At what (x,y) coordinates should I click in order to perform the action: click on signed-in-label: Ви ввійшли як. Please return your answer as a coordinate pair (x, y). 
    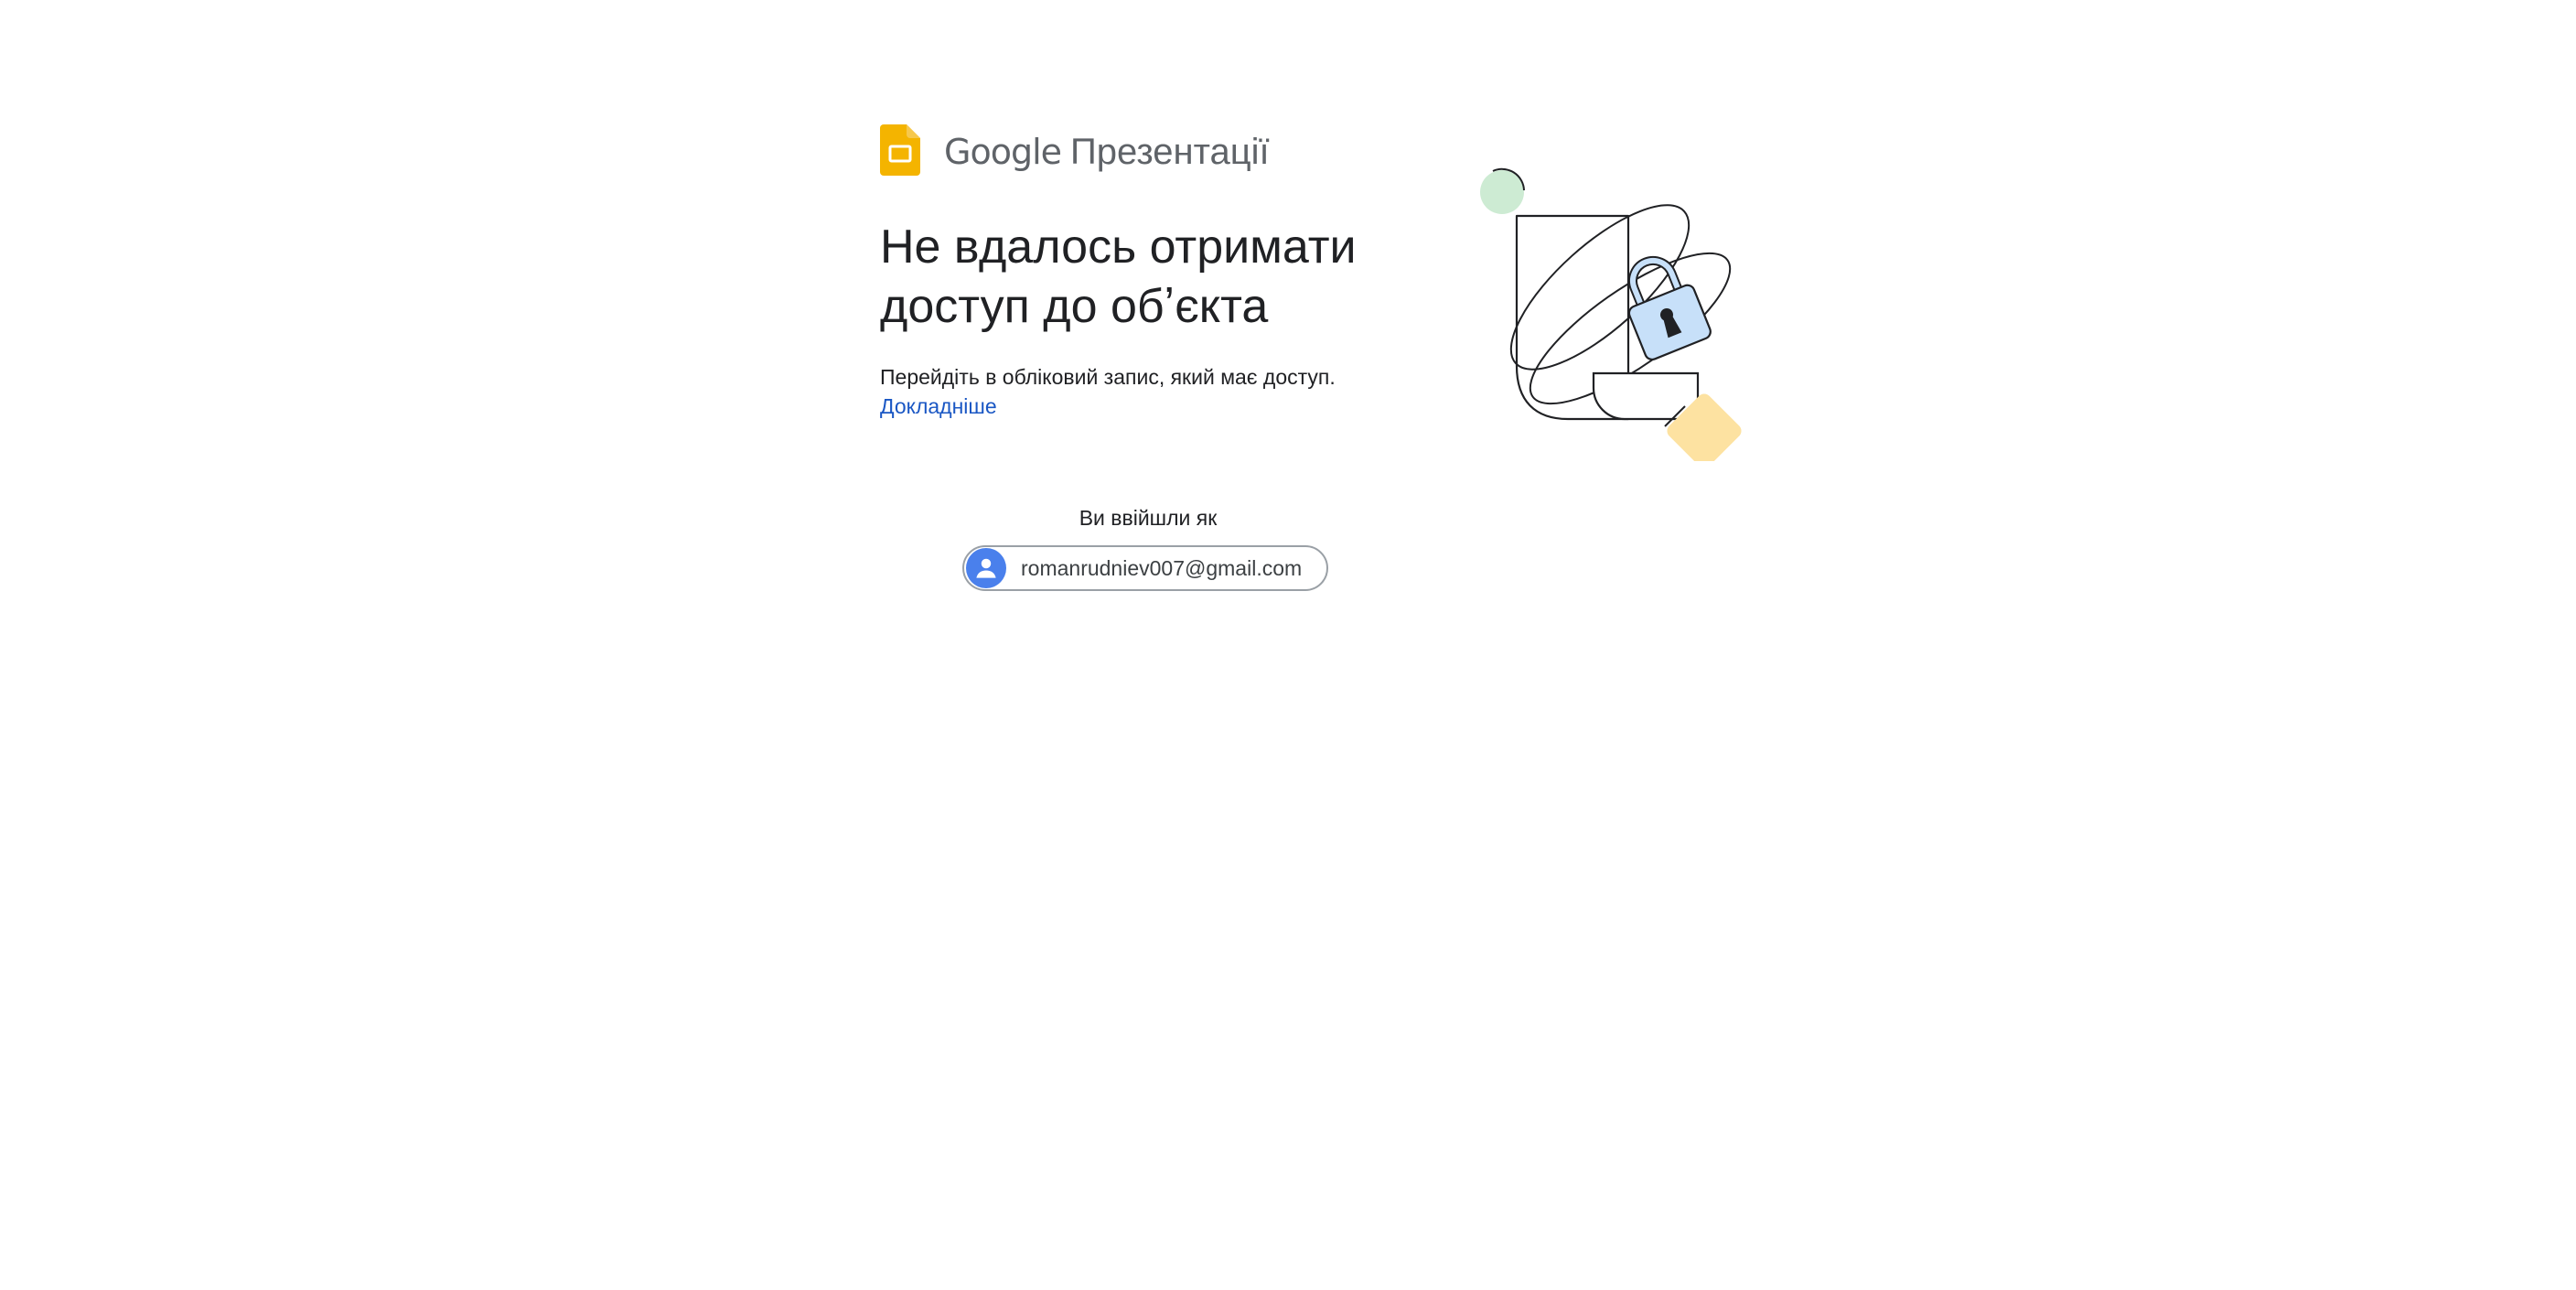
    Looking at the image, I should click on (1148, 518).